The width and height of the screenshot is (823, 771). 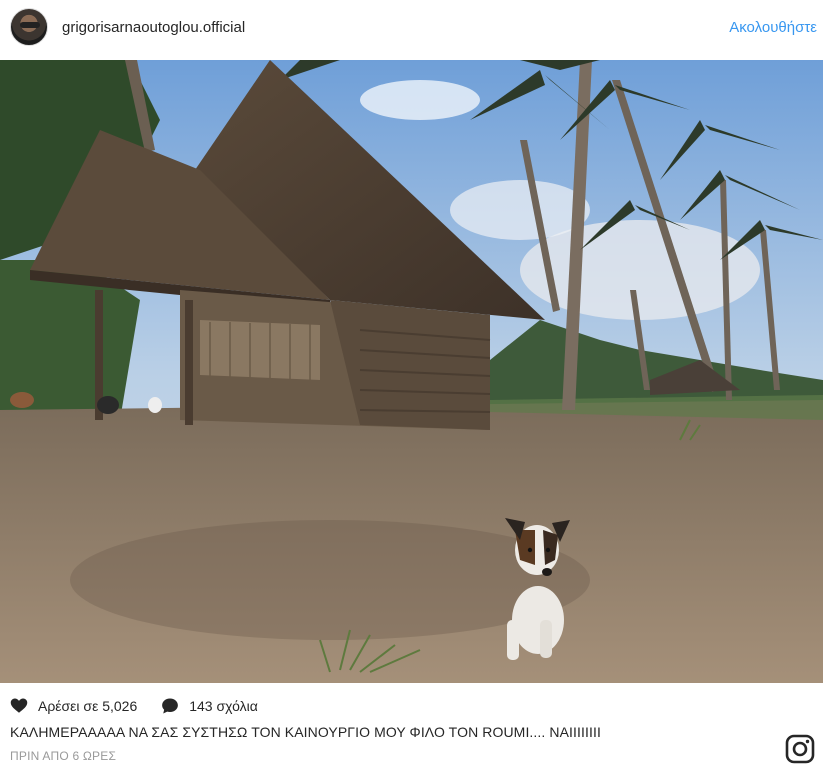 I want to click on comments-count: 143 σχόλια, so click(x=223, y=706).